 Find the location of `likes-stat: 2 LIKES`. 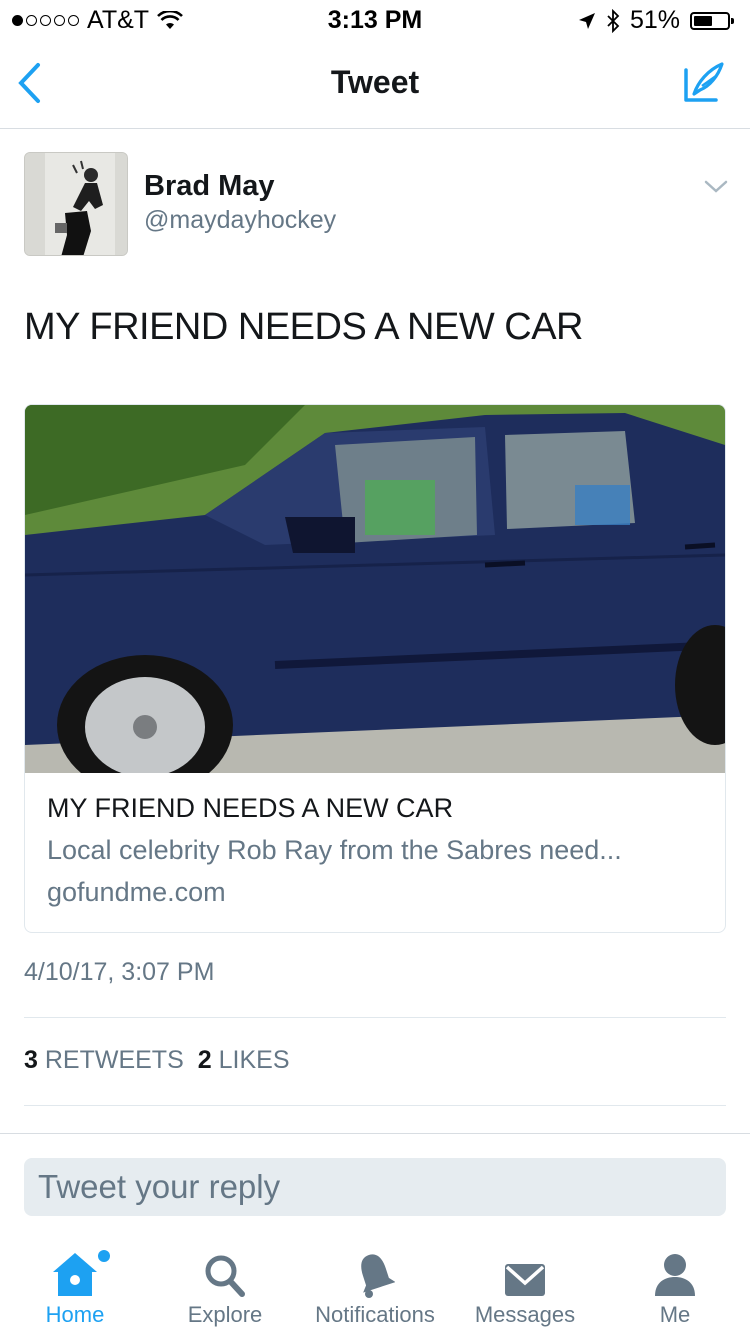

likes-stat: 2 LIKES is located at coordinates (244, 1060).